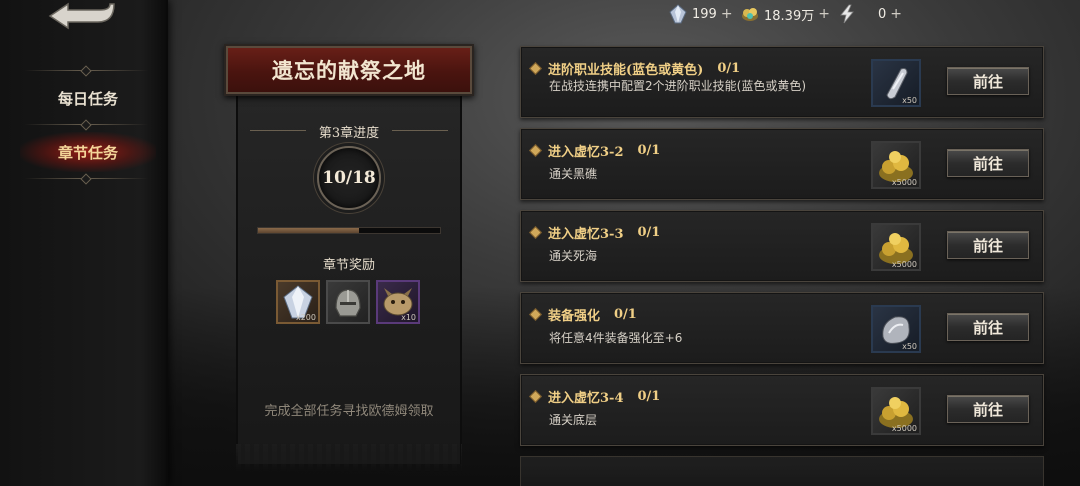 The image size is (1080, 486). Describe the element at coordinates (782, 328) in the screenshot. I see `task-item: 装备强化 0/1 将任意4件装备强化至+6 x50 前往` at that location.